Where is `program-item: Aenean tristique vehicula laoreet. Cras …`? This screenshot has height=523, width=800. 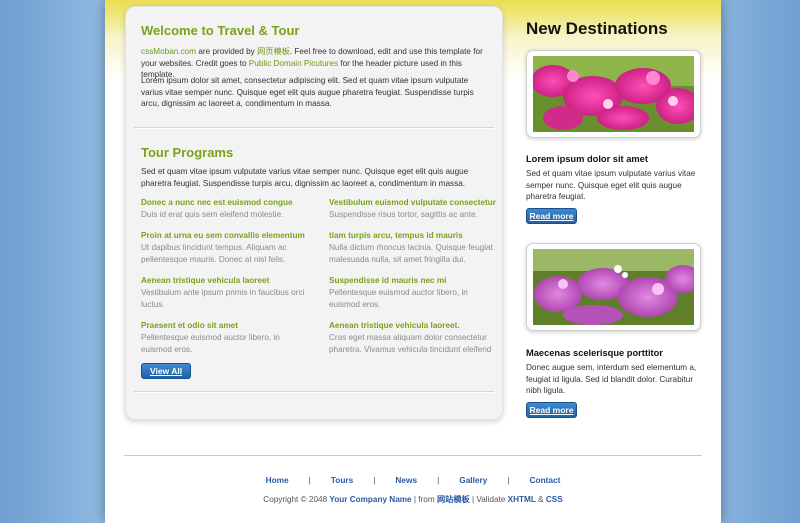
program-item: Aenean tristique vehicula laoreet. Cras … is located at coordinates (414, 337).